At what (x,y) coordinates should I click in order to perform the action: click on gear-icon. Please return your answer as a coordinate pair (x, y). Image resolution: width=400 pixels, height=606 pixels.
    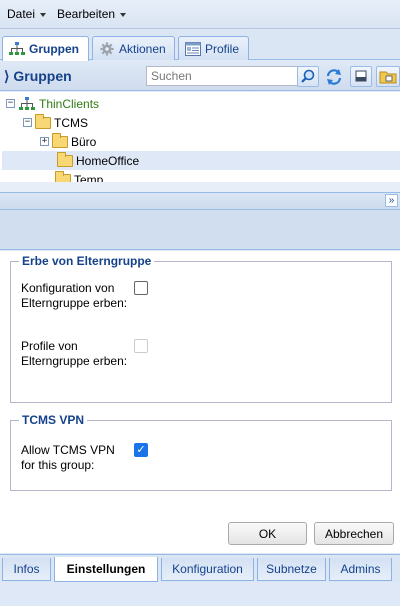
    Looking at the image, I should click on (107, 48).